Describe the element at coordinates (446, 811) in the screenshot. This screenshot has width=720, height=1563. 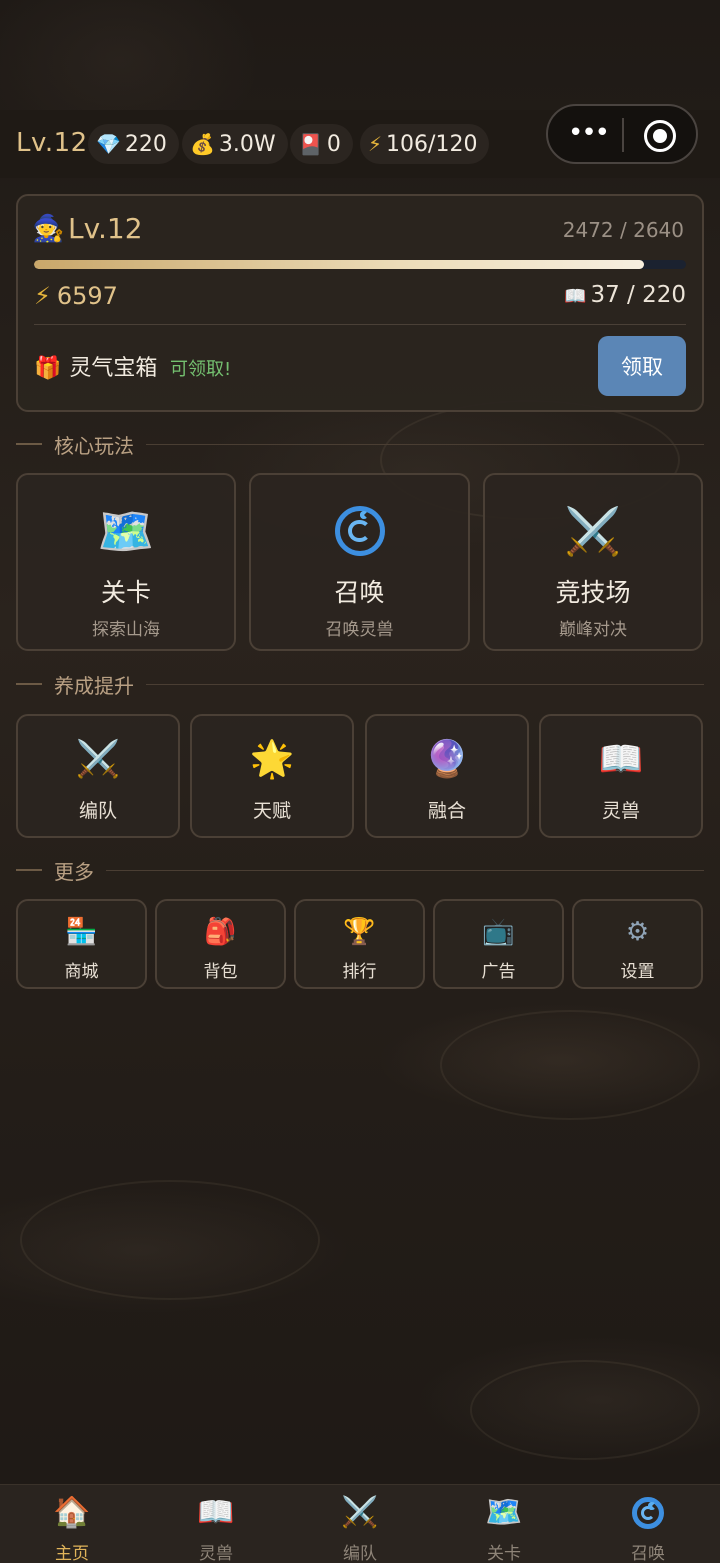
I see `tile-label: 融合` at that location.